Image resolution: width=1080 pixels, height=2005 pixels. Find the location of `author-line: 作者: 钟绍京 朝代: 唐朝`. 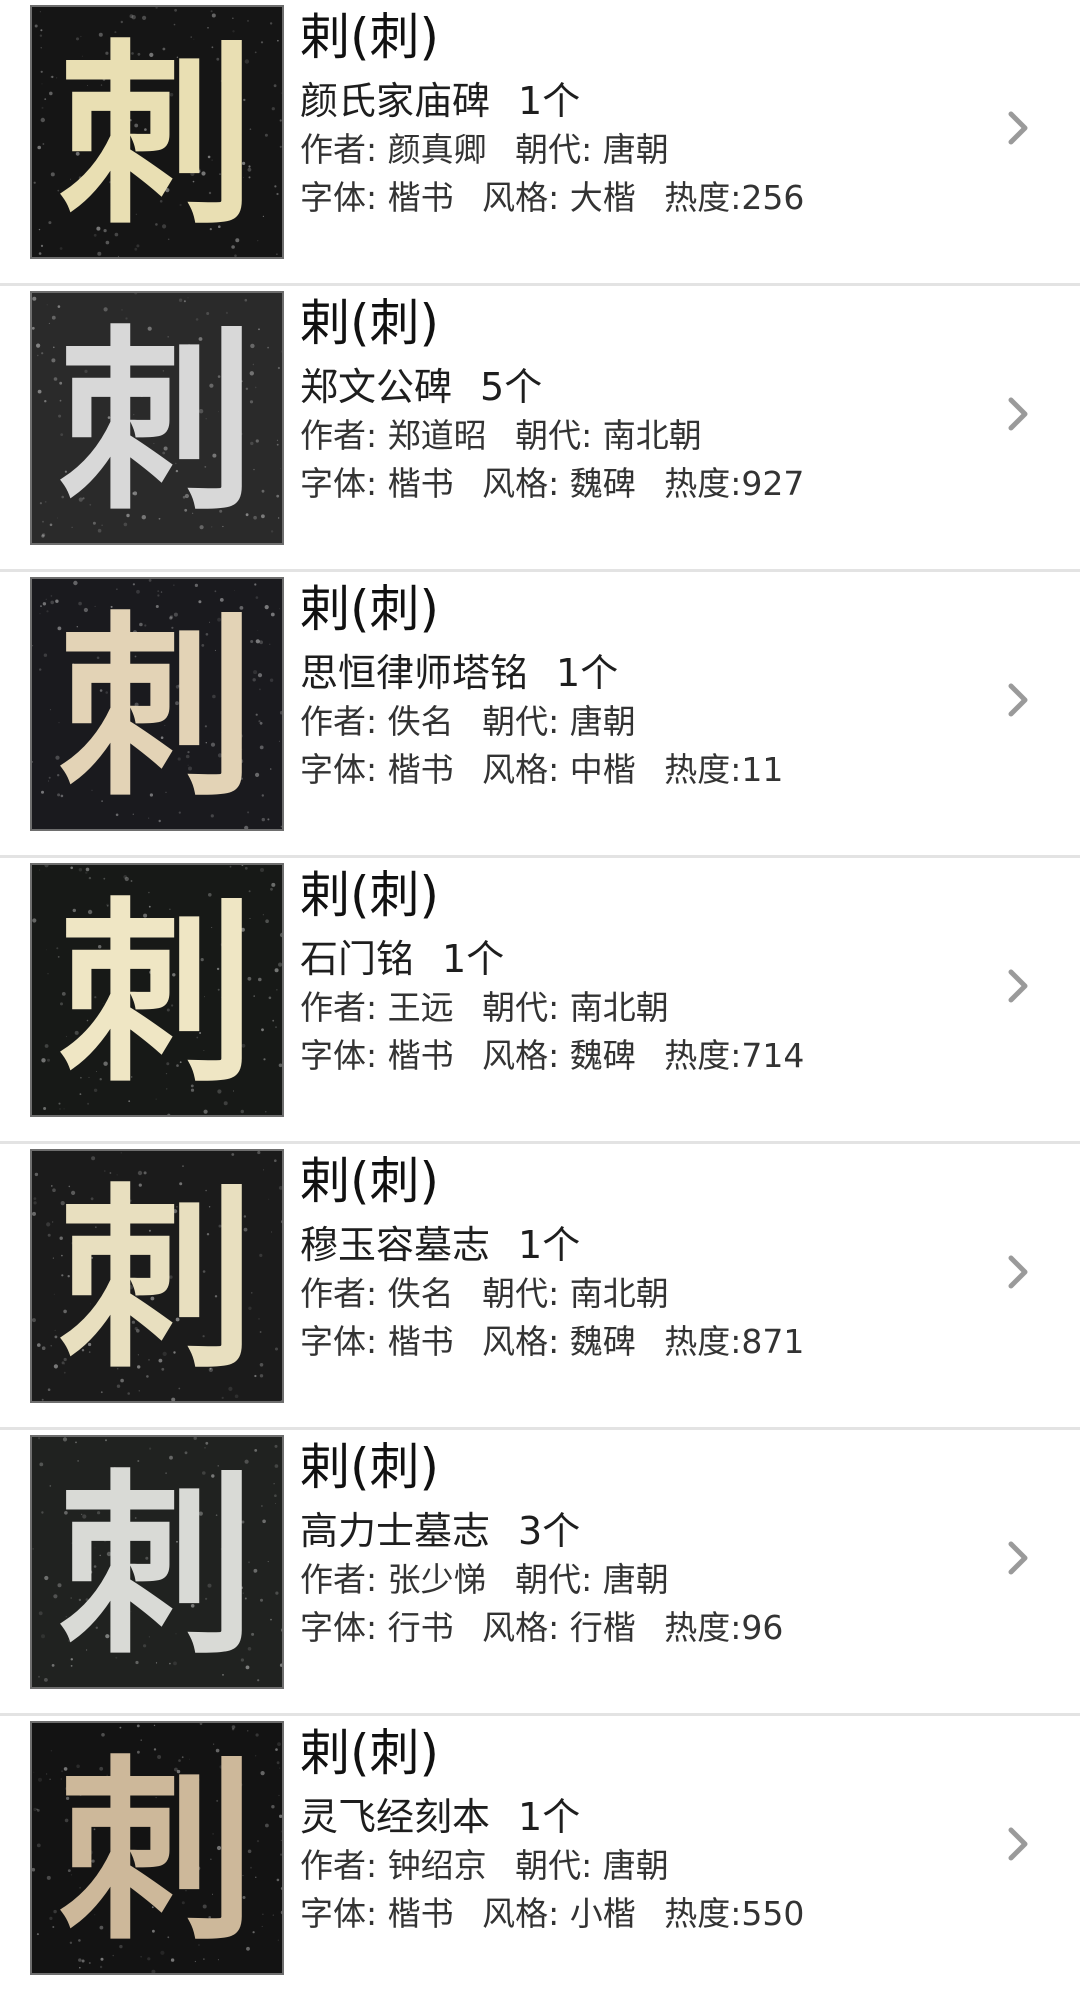

author-line: 作者: 钟绍京 朝代: 唐朝 is located at coordinates (645, 1866).